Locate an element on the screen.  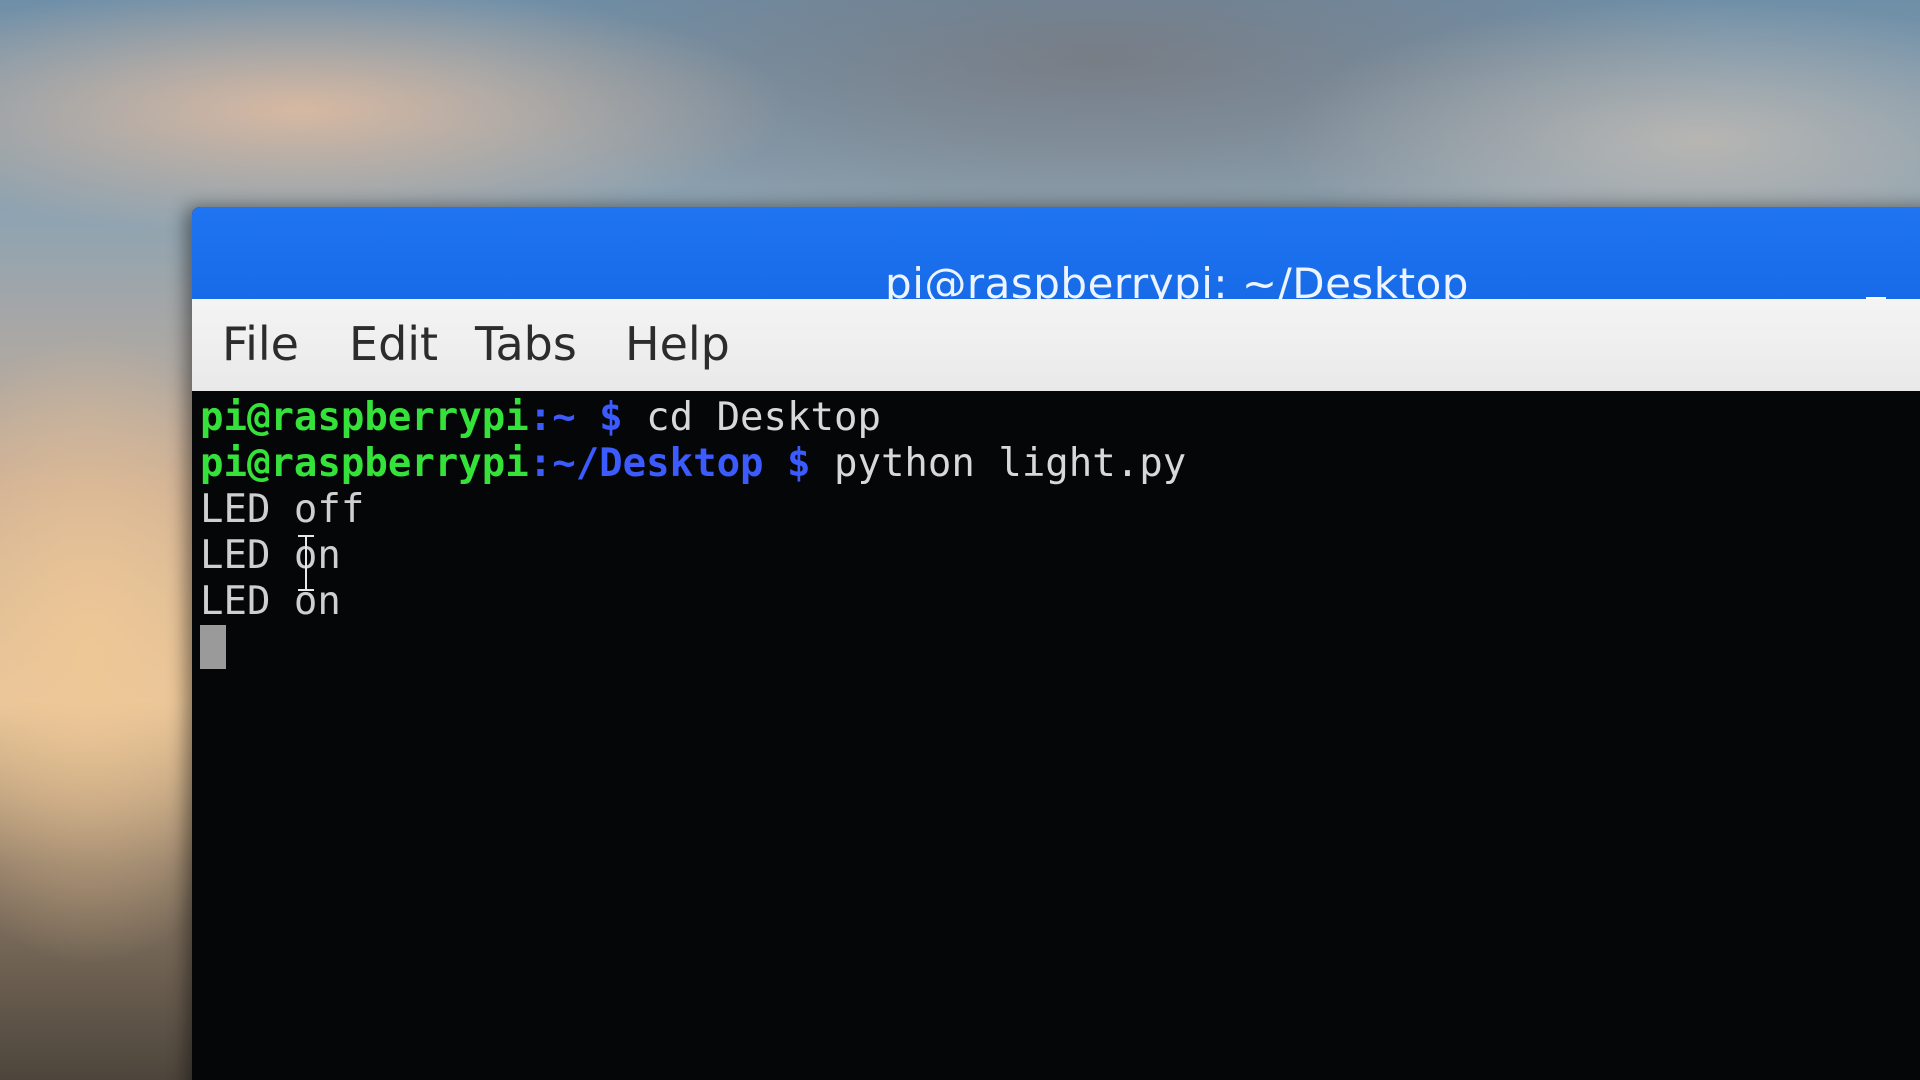
prompt-path: :~/Desktop $ is located at coordinates (669, 463).